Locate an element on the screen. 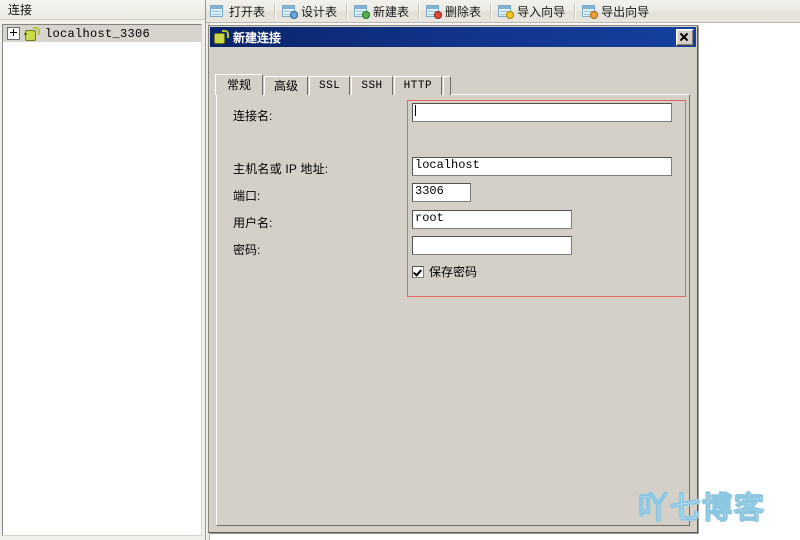 This screenshot has height=540, width=800. tree-item-label: localhost_3306 is located at coordinates (98, 33).